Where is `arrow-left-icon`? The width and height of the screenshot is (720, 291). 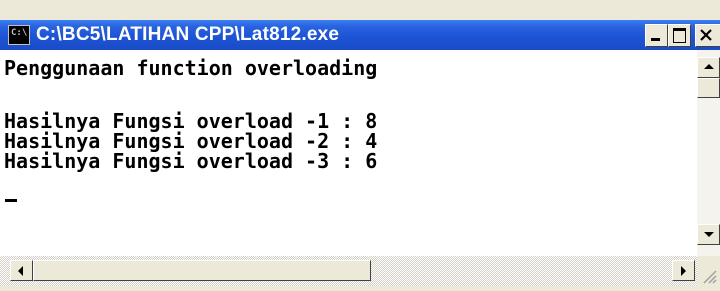
arrow-left-icon is located at coordinates (20, 271).